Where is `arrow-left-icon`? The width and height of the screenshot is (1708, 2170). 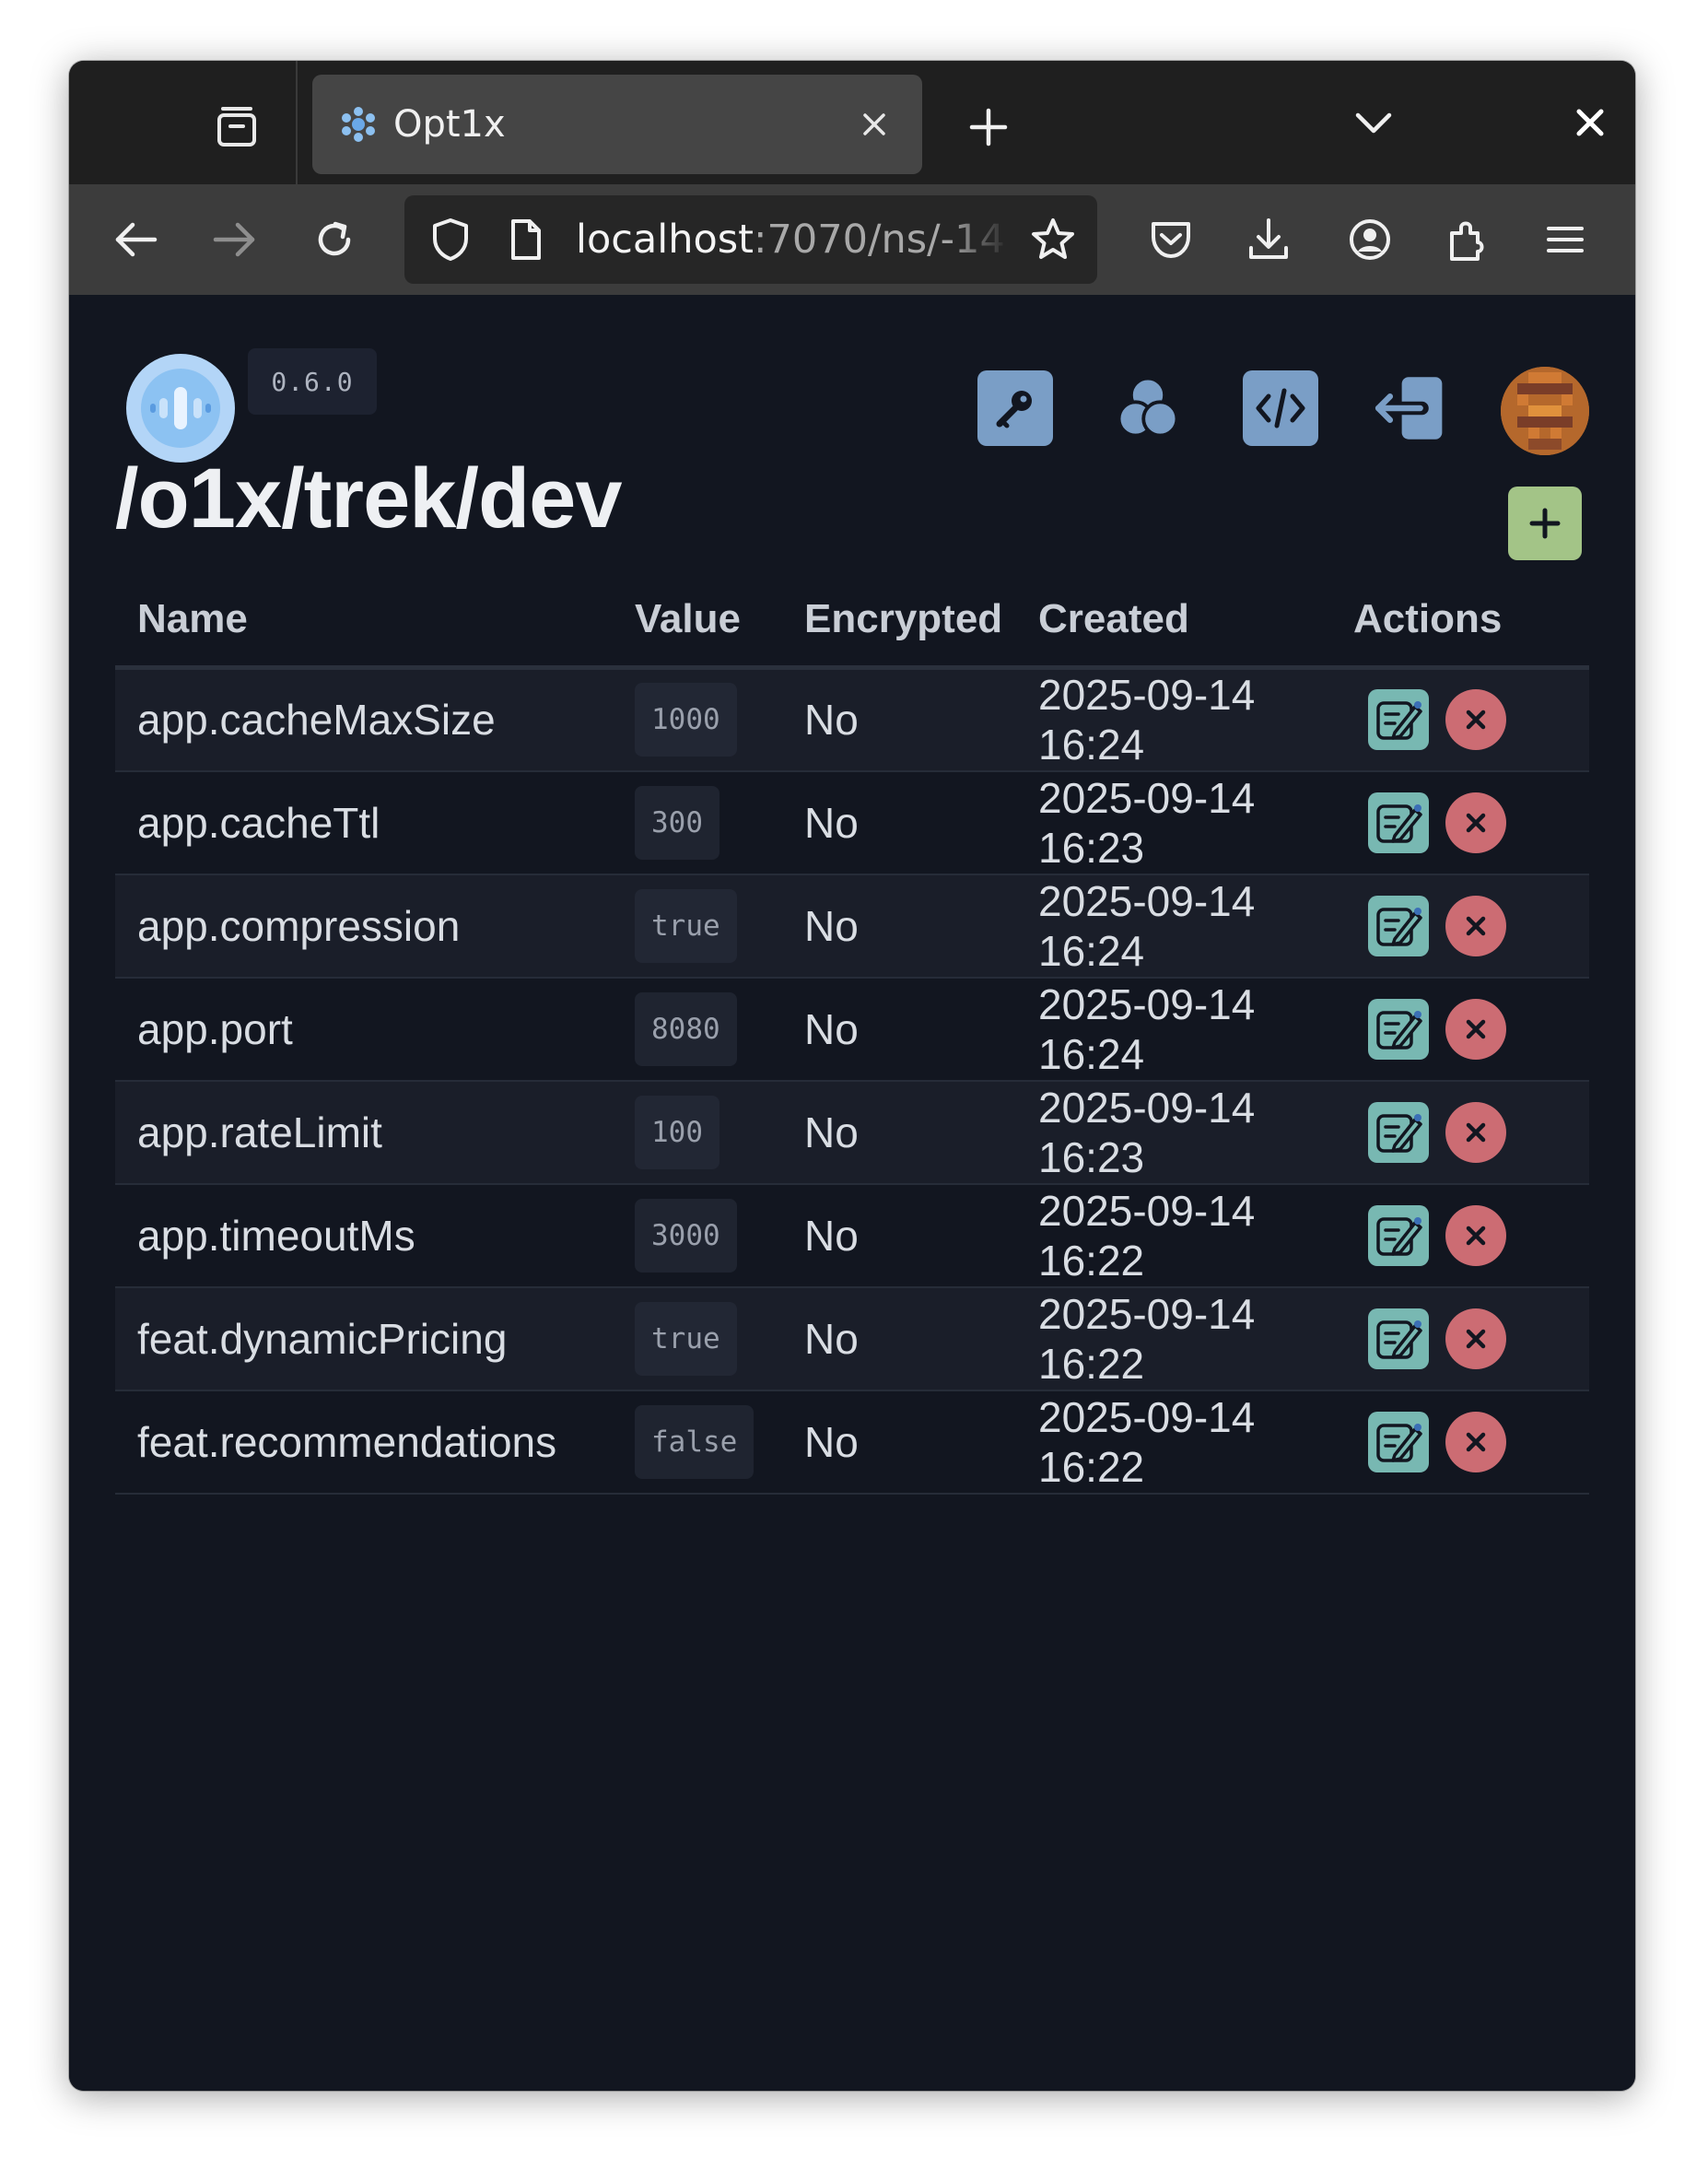 arrow-left-icon is located at coordinates (136, 239).